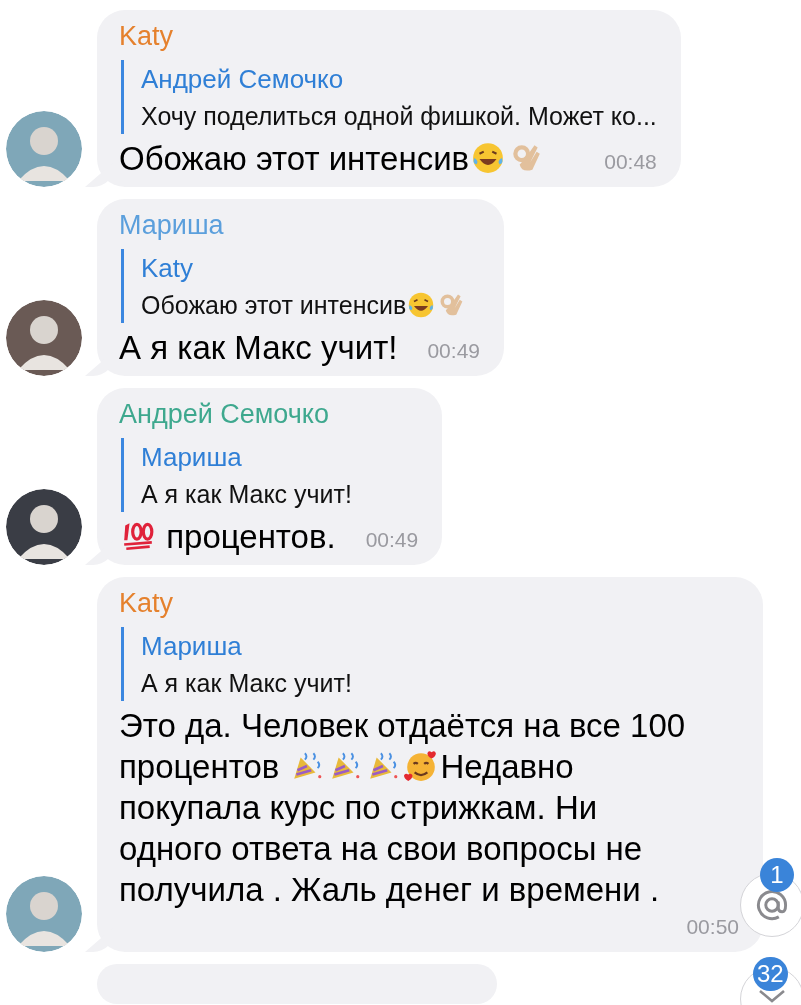  I want to click on sender-name: Андрей Семочко, so click(224, 414).